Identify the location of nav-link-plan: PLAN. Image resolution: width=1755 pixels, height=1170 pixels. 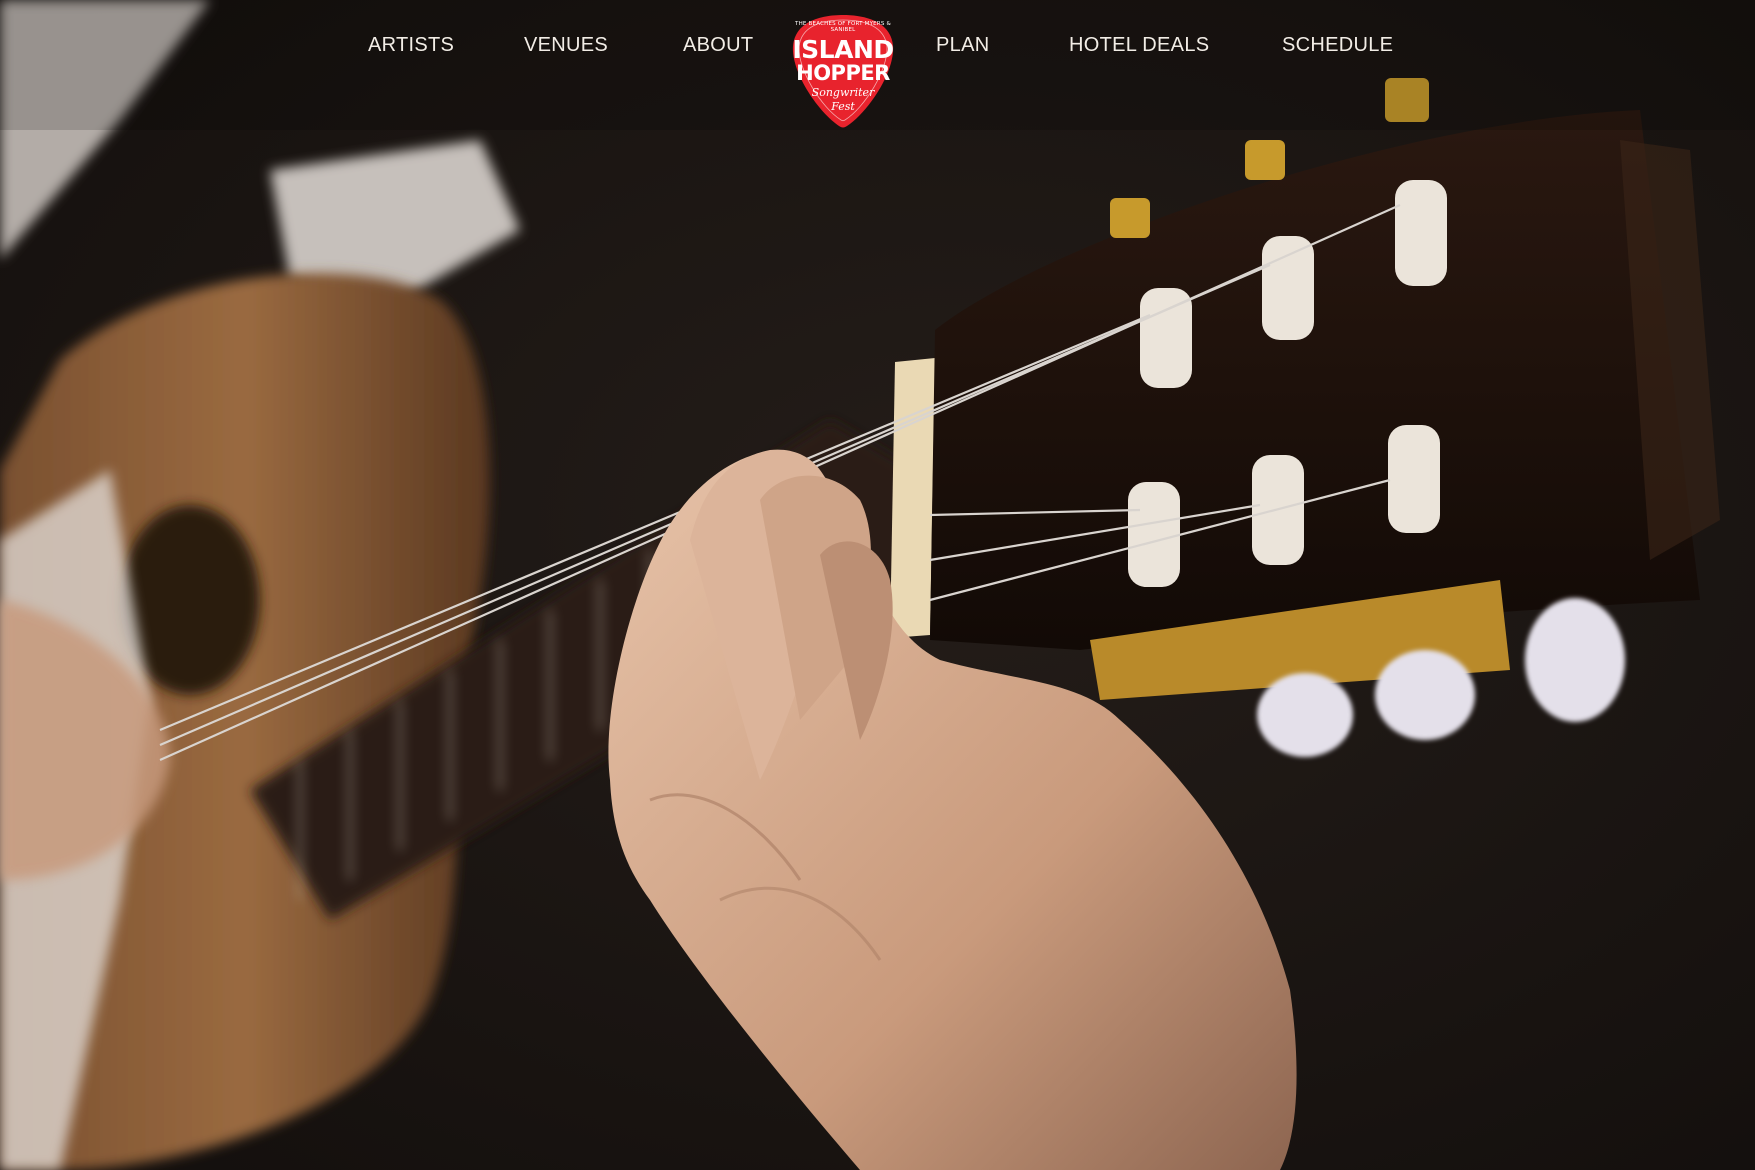
(962, 45).